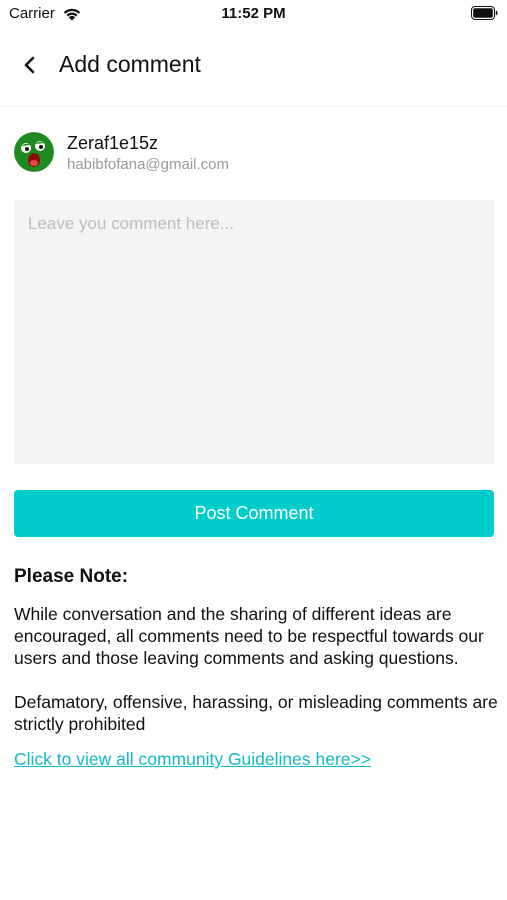 This screenshot has width=507, height=900. Describe the element at coordinates (71, 576) in the screenshot. I see `note-heading: Please Note:` at that location.